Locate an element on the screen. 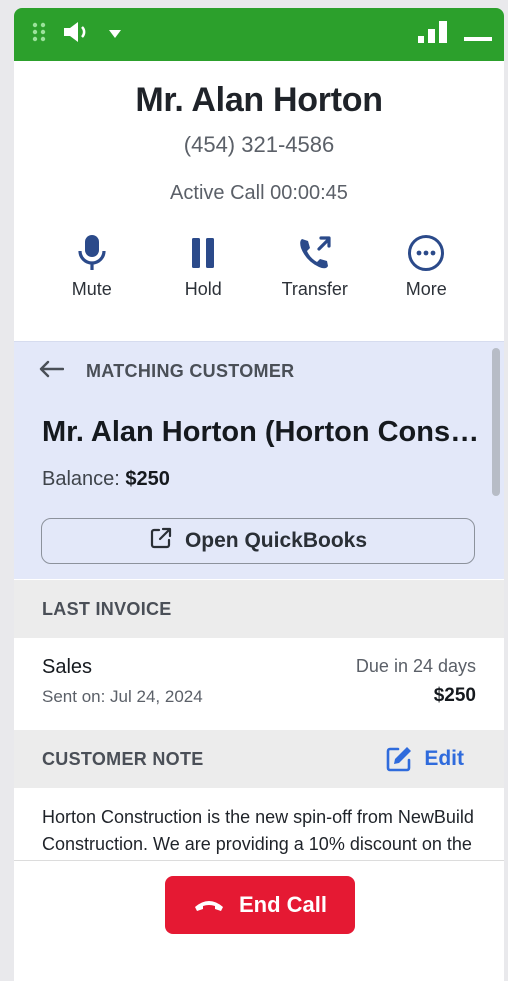 This screenshot has width=508, height=981. transfer-label: Transfer is located at coordinates (314, 289).